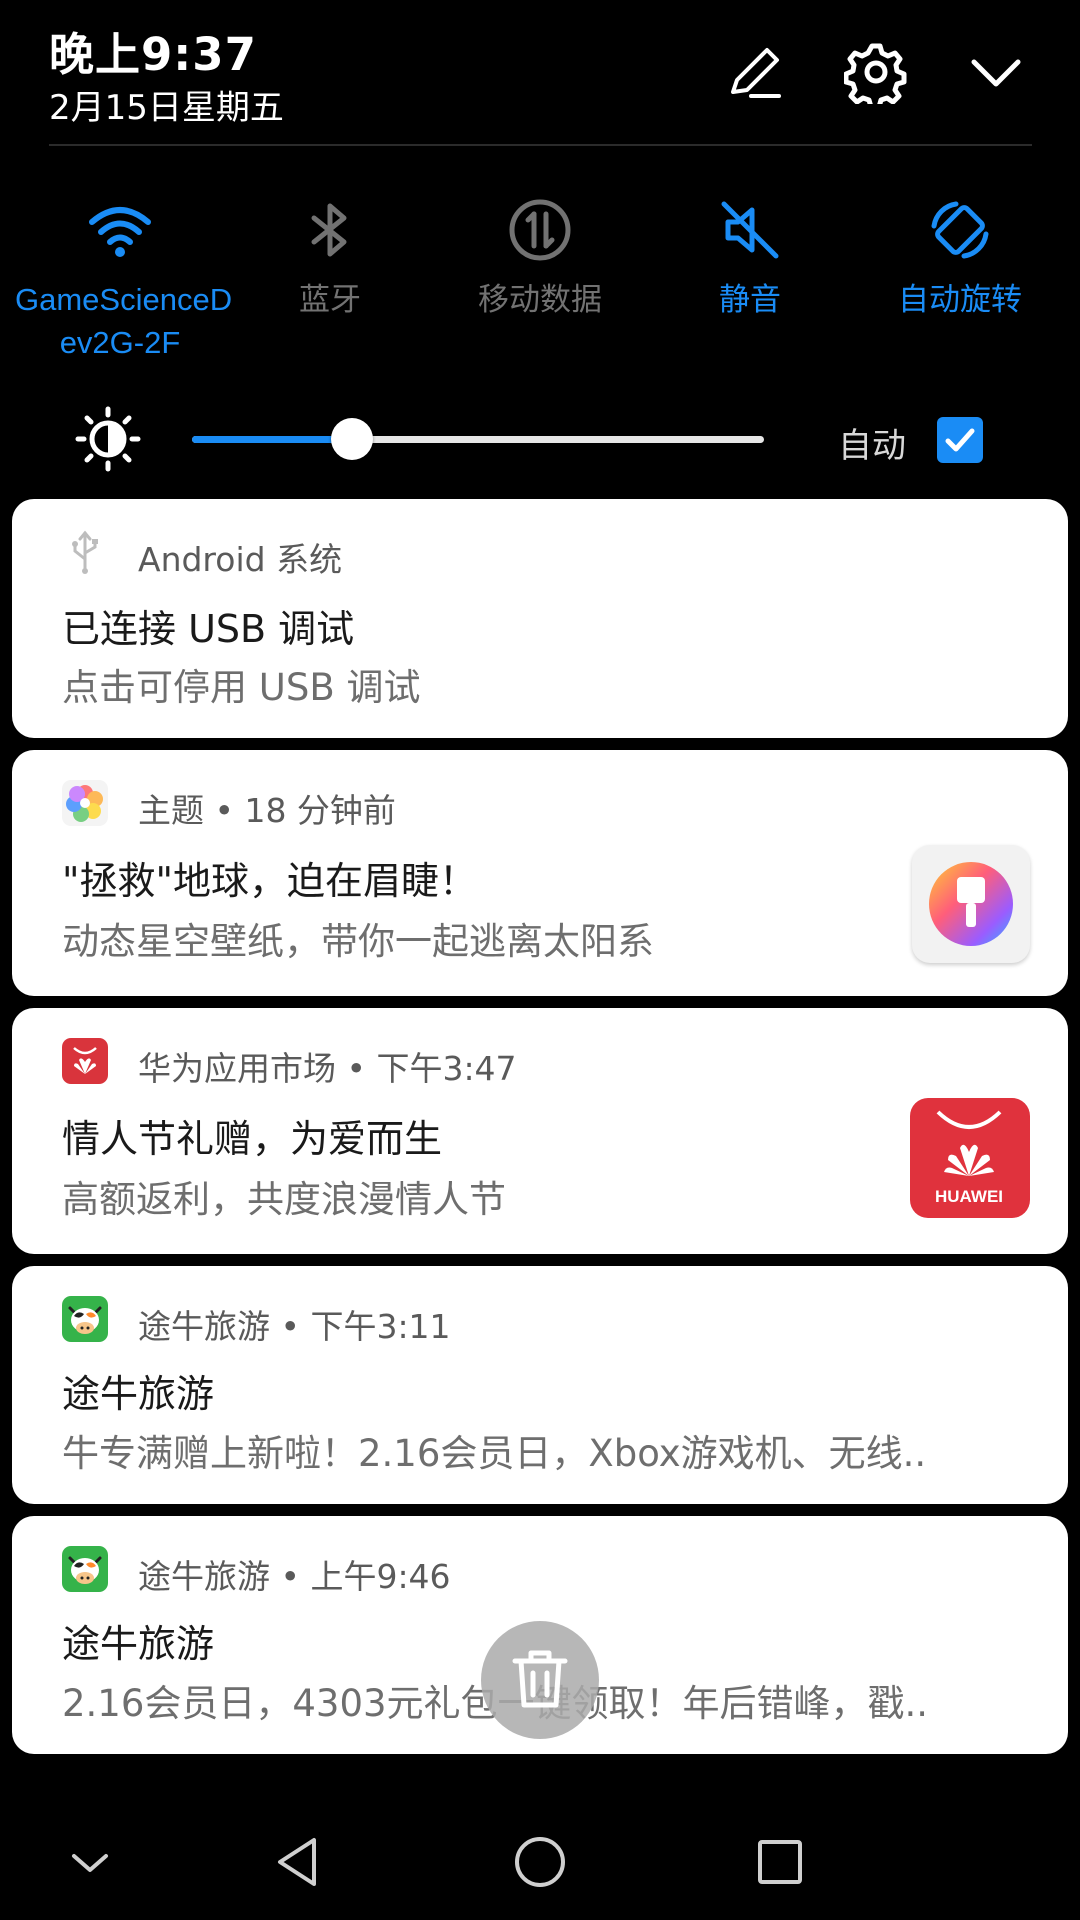 This screenshot has height=1920, width=1080. I want to click on notification-app-name: 主题 • 18 分钟前, so click(267, 810).